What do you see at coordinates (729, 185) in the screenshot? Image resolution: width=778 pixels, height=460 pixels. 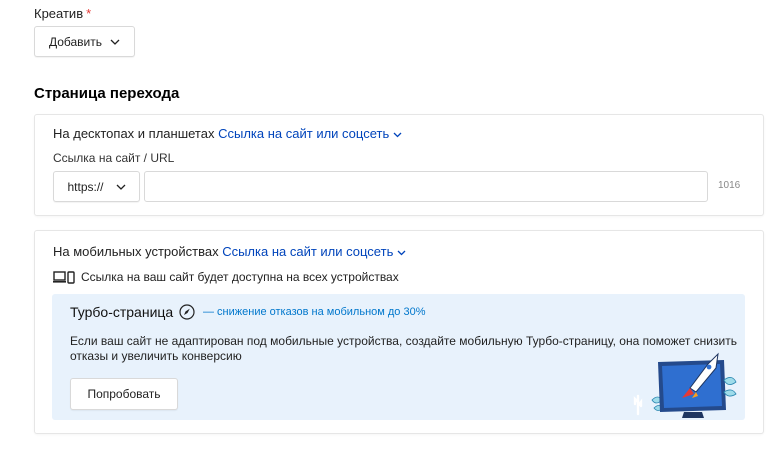 I see `char-counter: 1016` at bounding box center [729, 185].